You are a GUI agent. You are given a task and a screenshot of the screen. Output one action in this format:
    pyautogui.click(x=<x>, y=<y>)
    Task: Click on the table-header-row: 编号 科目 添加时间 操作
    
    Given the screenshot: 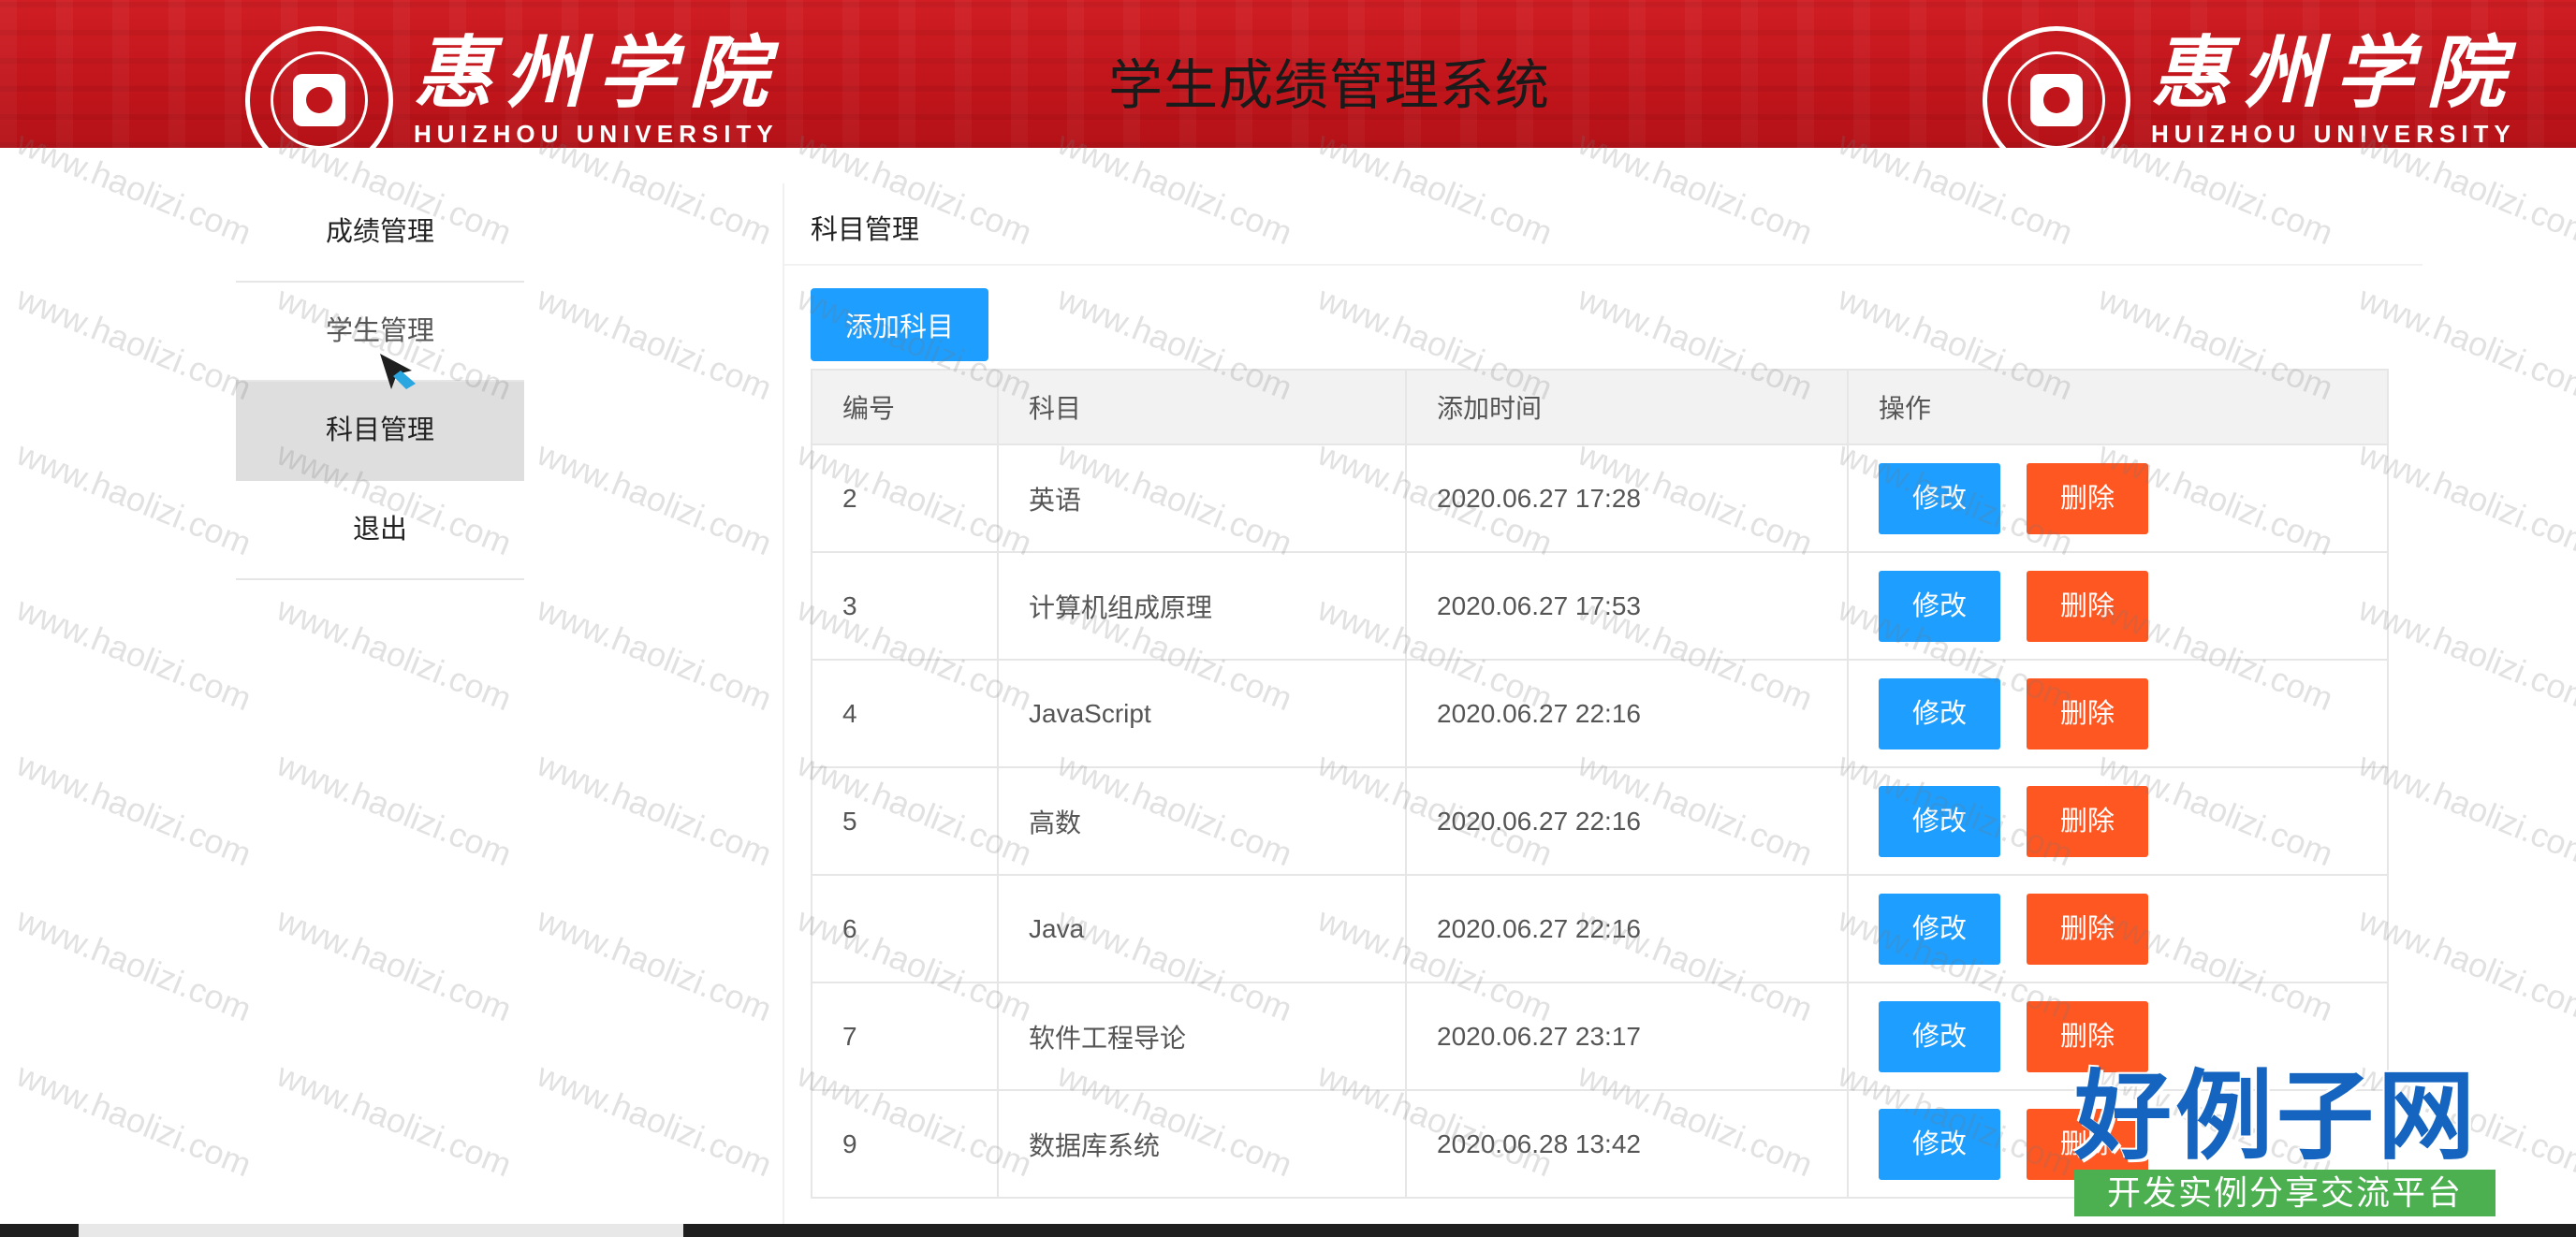 What is the action you would take?
    pyautogui.click(x=1600, y=407)
    